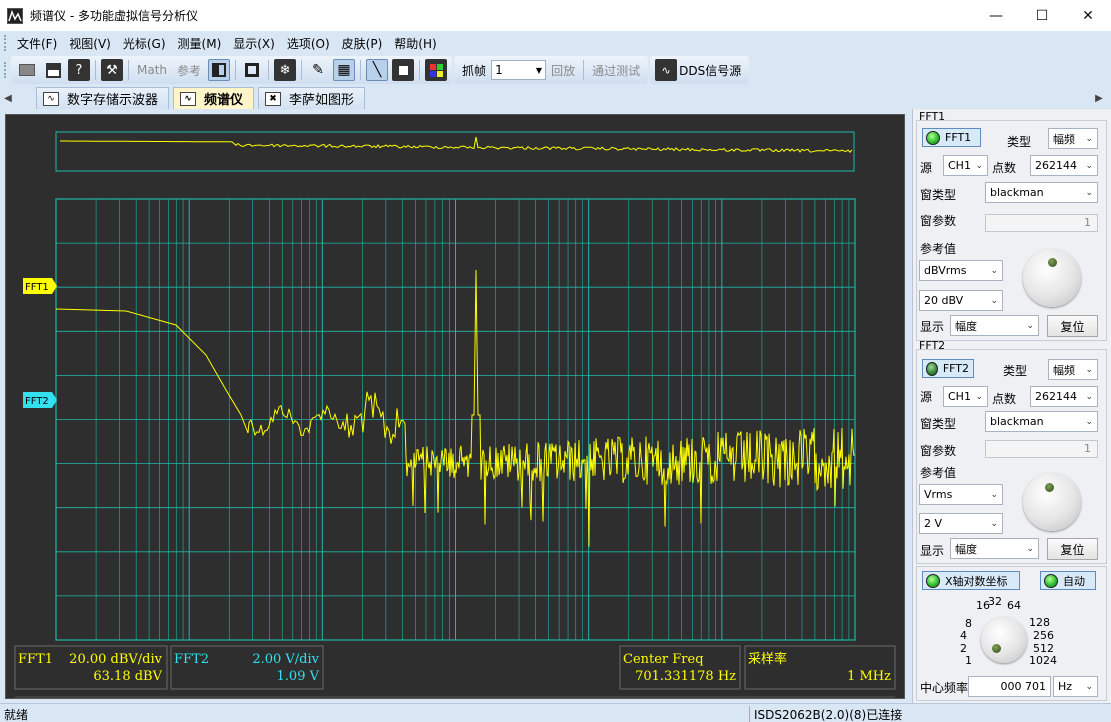 This screenshot has width=1111, height=722. What do you see at coordinates (666, 70) in the screenshot?
I see `dds-icon-button: ∿` at bounding box center [666, 70].